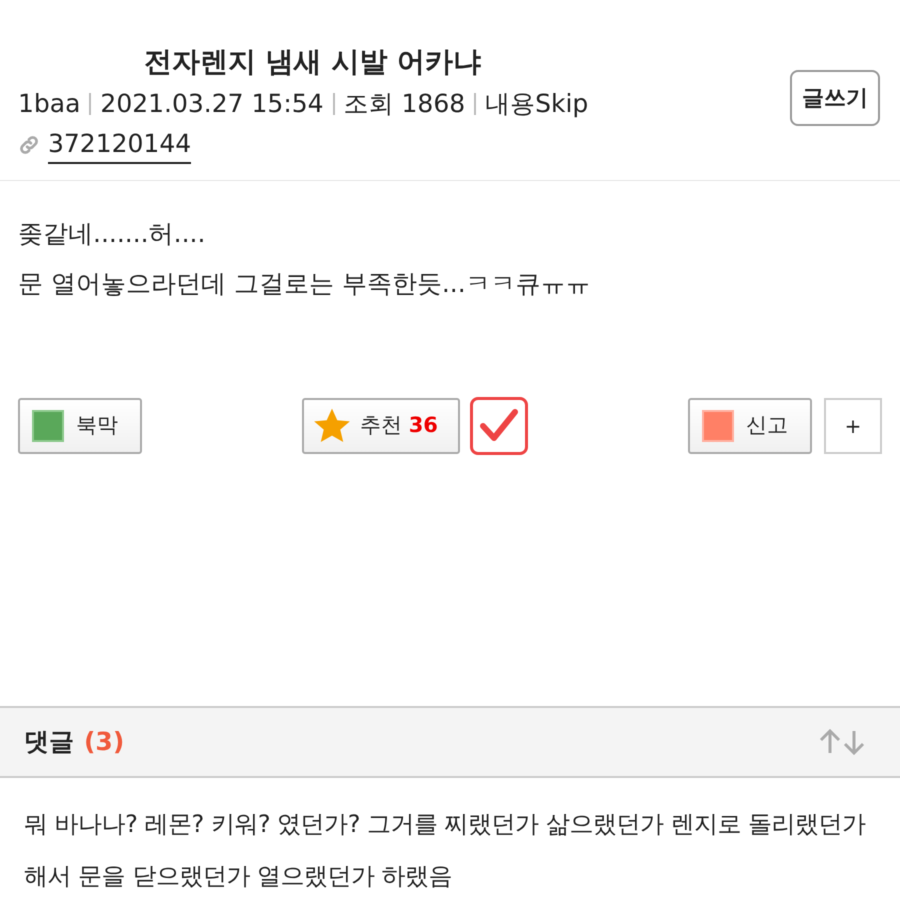 The height and width of the screenshot is (906, 900). I want to click on meta-text: 1baa, so click(49, 104).